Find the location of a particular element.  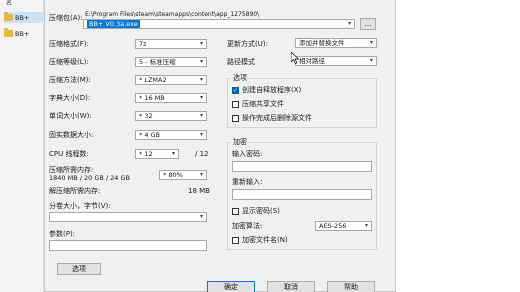

solid-block-value: * 4 GB is located at coordinates (150, 135).